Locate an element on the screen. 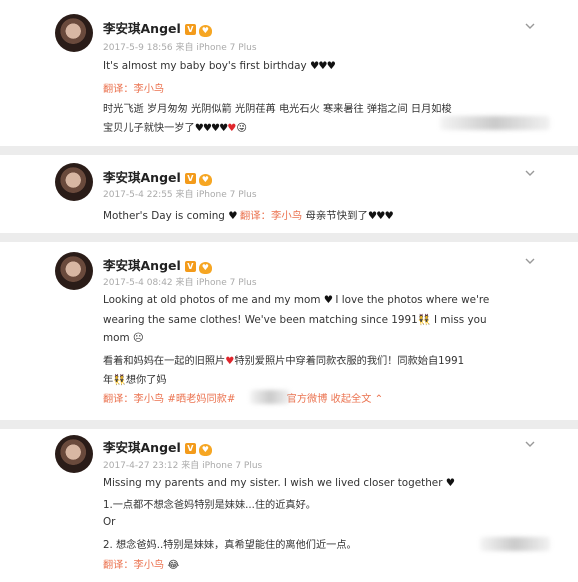 This screenshot has height=582, width=578. sad-emoji-icon: ☹ is located at coordinates (138, 338).